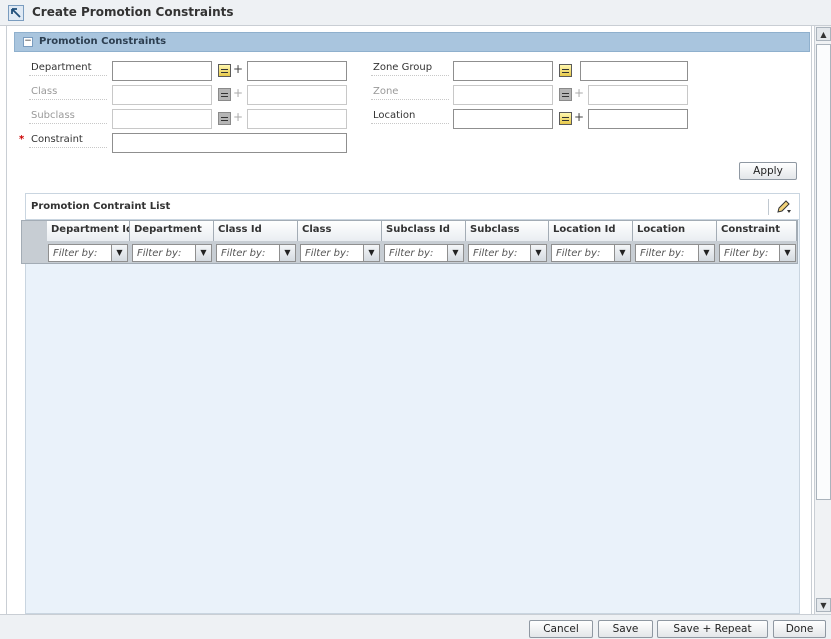 The height and width of the screenshot is (639, 831). Describe the element at coordinates (415, 13) in the screenshot. I see `title-bar: Create Promotion Constraints` at that location.